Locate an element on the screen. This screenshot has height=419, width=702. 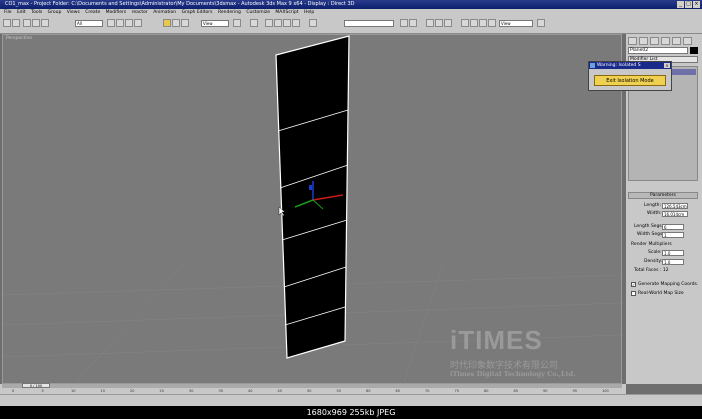
width-spinner: 16.014cm is located at coordinates (675, 214).